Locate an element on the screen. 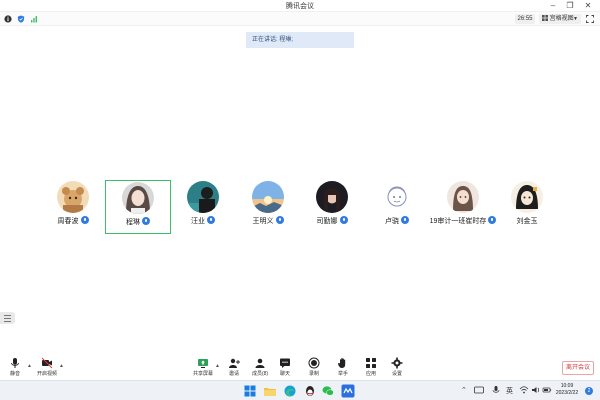 Image resolution: width=600 pixels, height=400 pixels. wifi-icon is located at coordinates (524, 390).